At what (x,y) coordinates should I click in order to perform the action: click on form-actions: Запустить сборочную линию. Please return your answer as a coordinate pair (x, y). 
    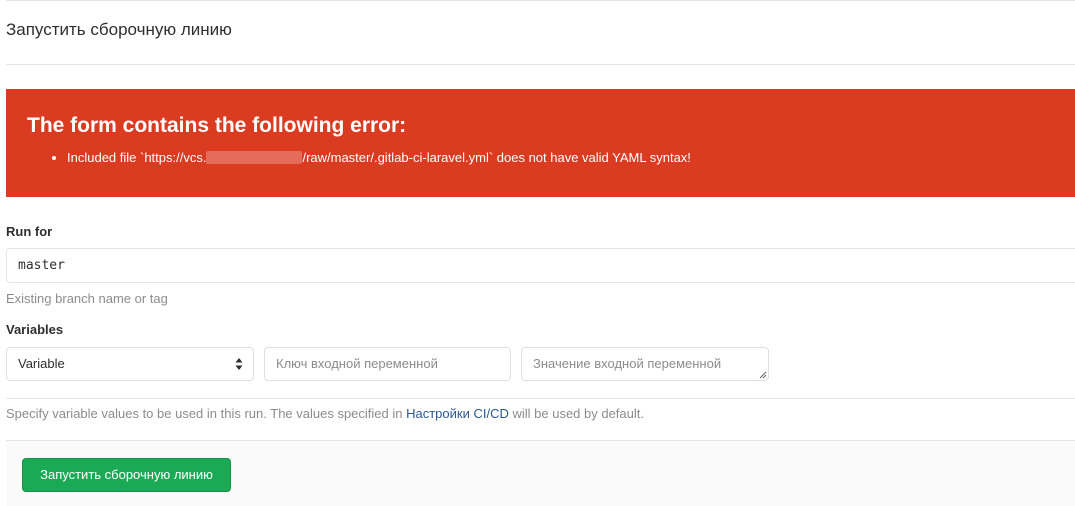
    Looking at the image, I should click on (540, 473).